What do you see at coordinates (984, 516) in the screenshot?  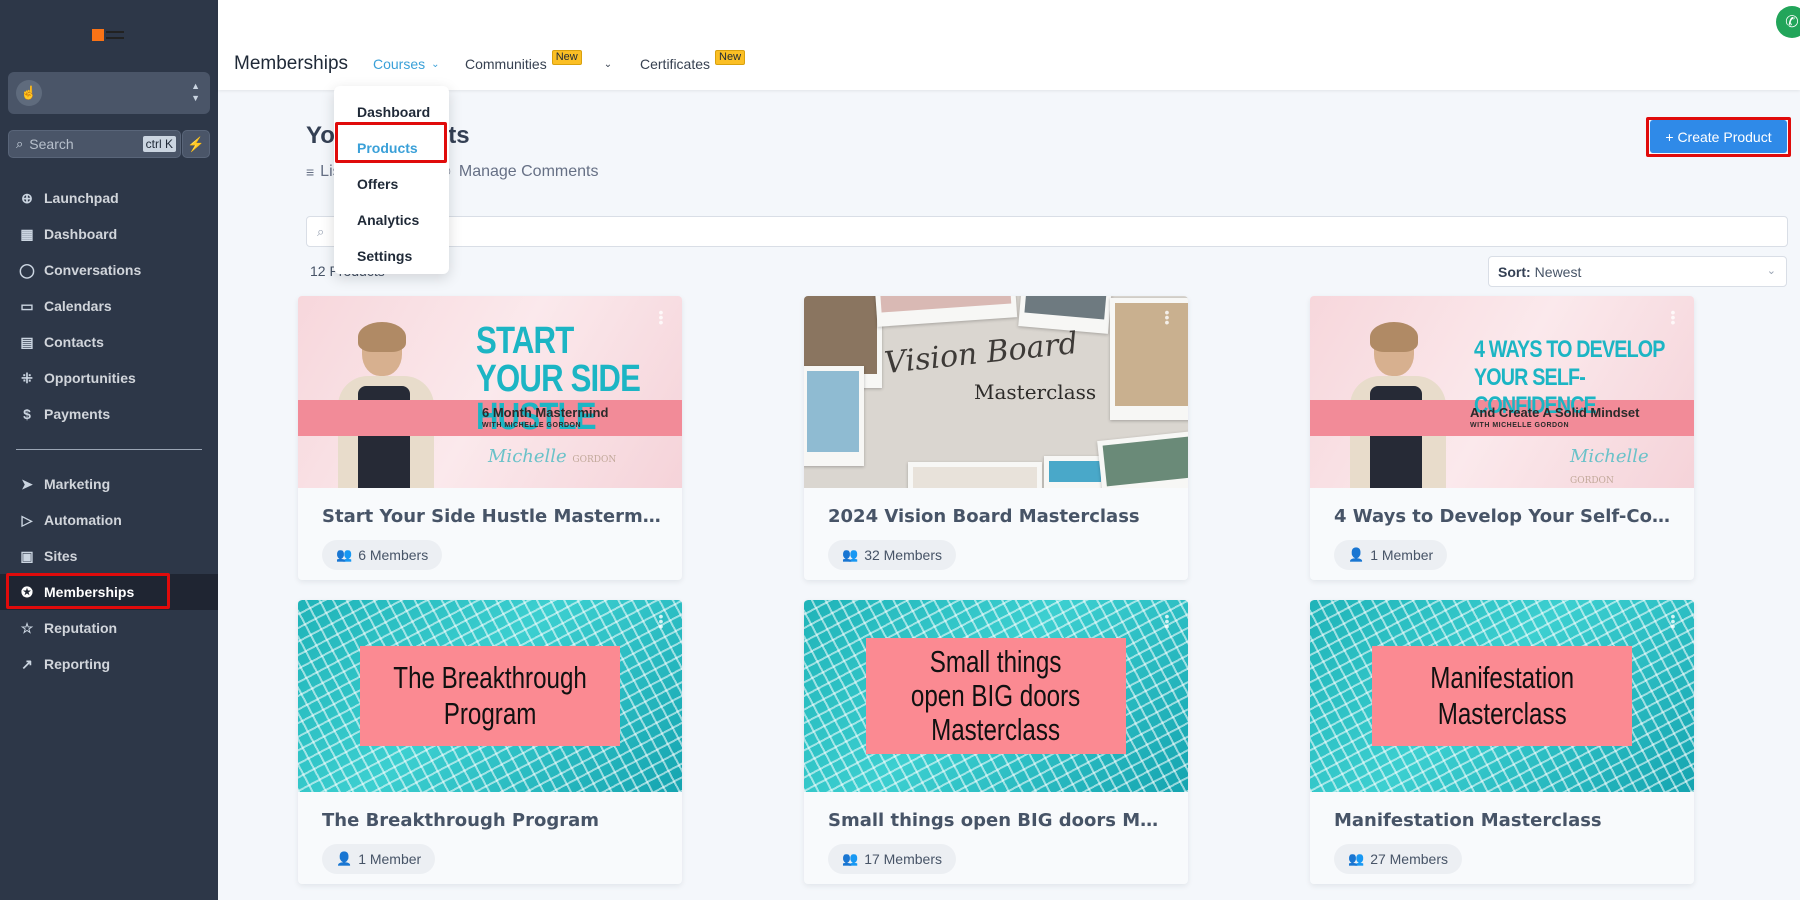 I see `product-title: 2024 Vision Board Masterclass` at bounding box center [984, 516].